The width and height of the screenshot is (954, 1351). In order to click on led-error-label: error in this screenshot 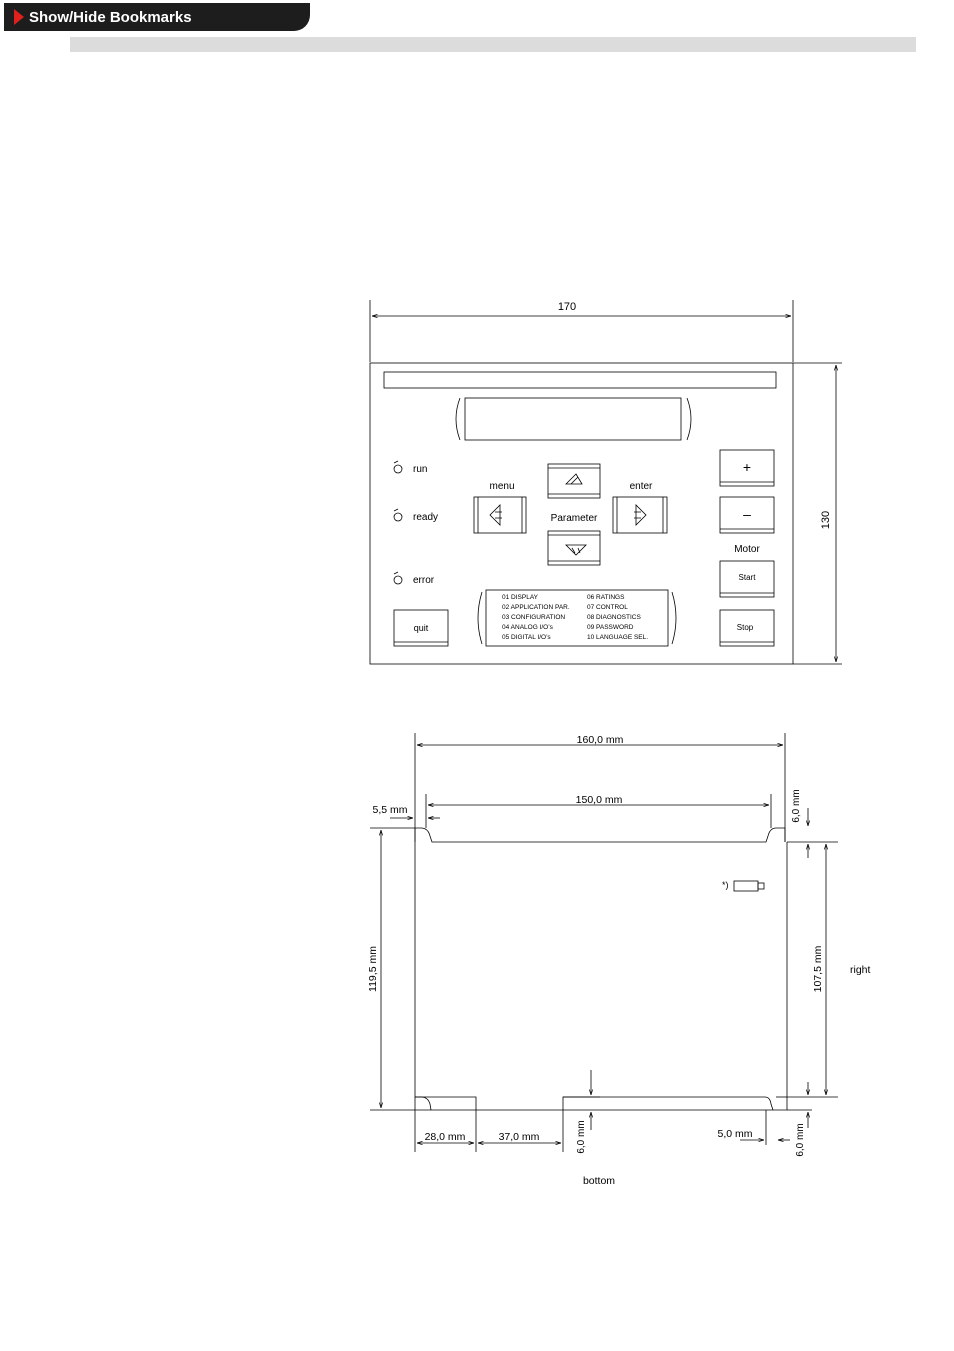, I will do `click(424, 580)`.